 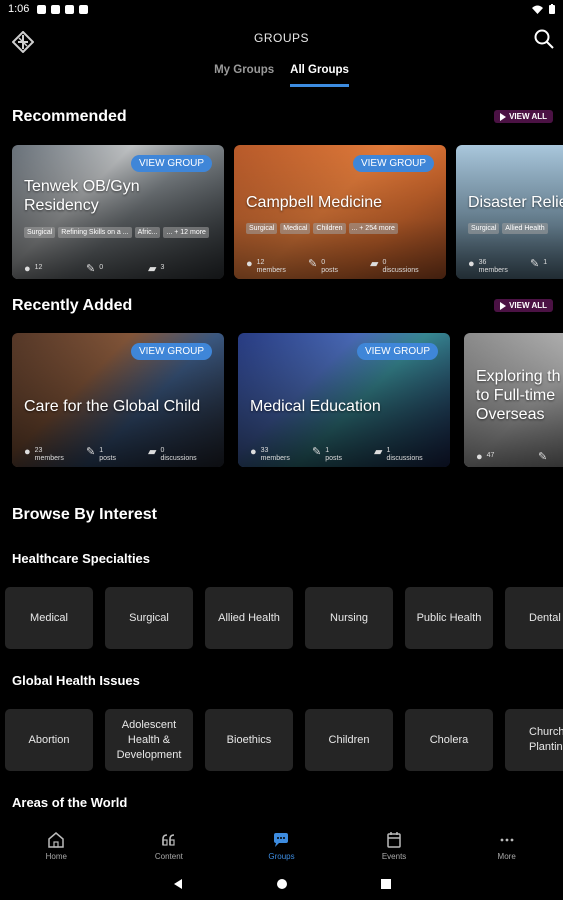 I want to click on interest-chip-allied-health: Allied Health, so click(x=249, y=618).